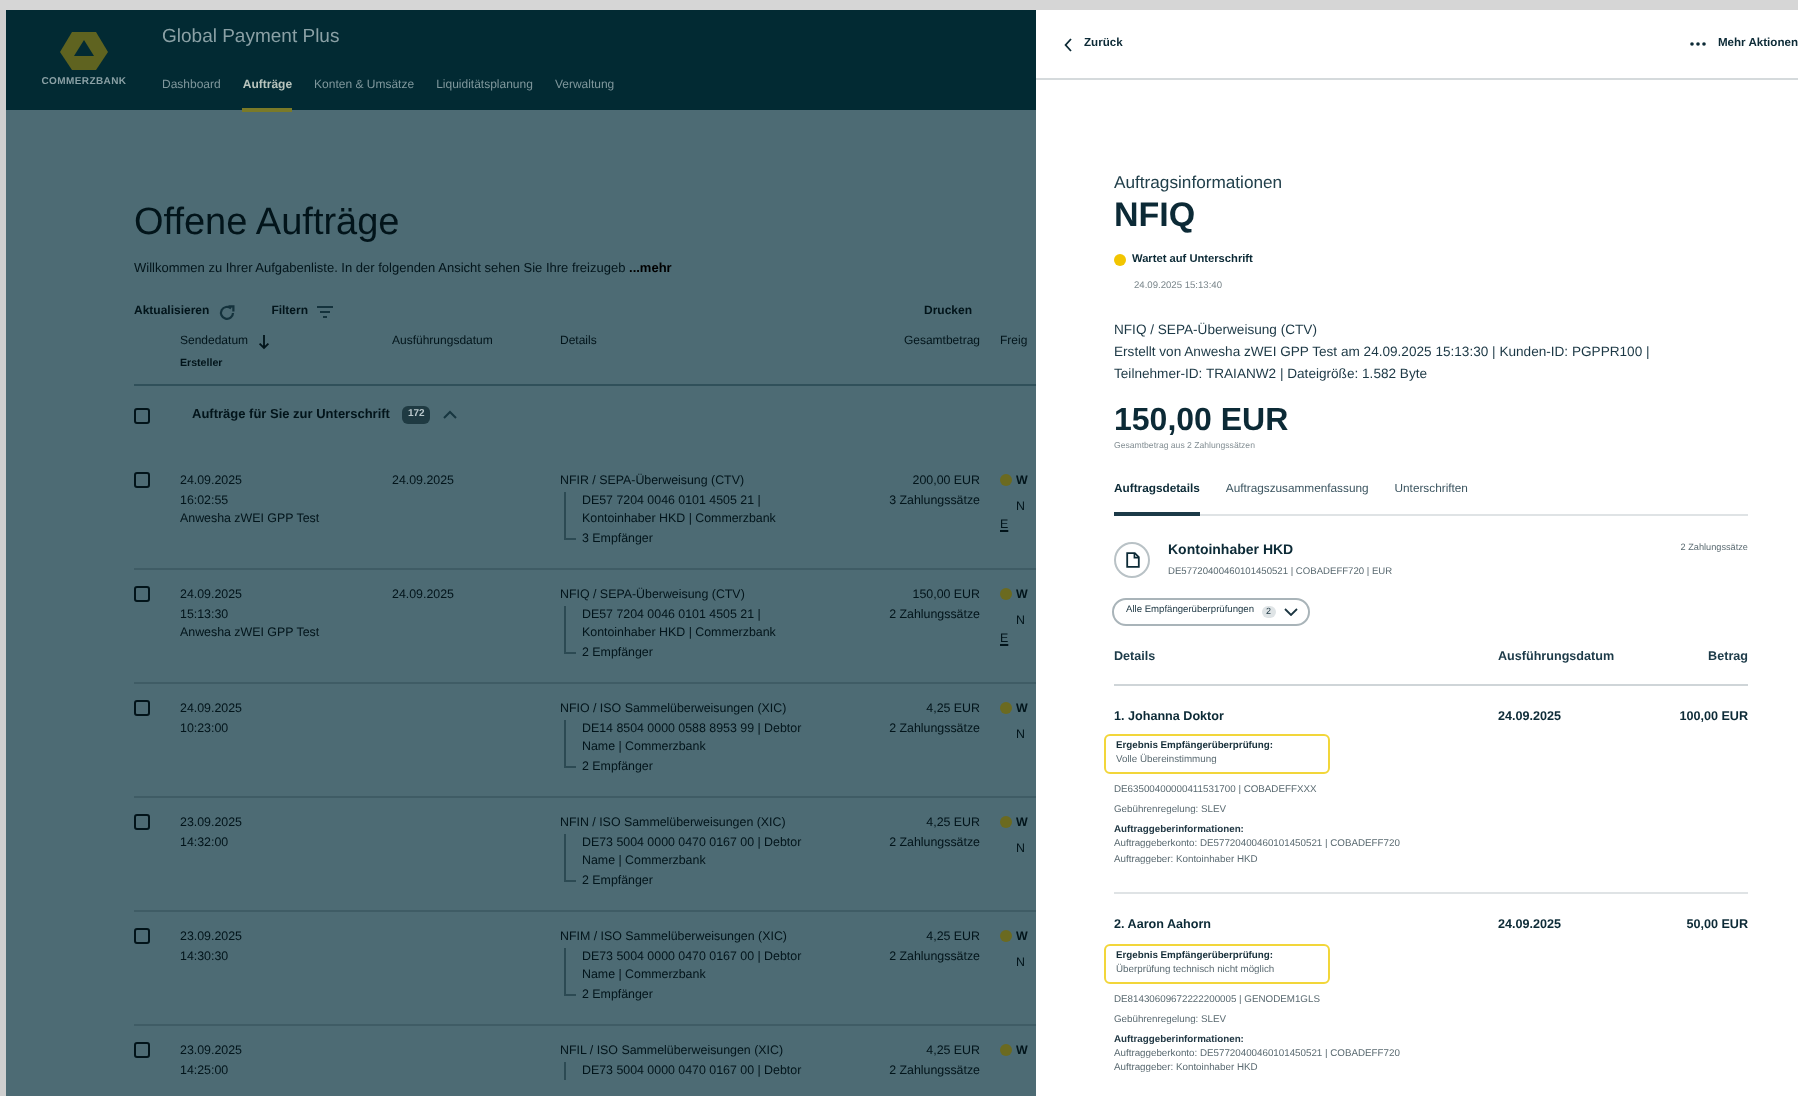  What do you see at coordinates (84, 49) in the screenshot?
I see `logo-icon` at bounding box center [84, 49].